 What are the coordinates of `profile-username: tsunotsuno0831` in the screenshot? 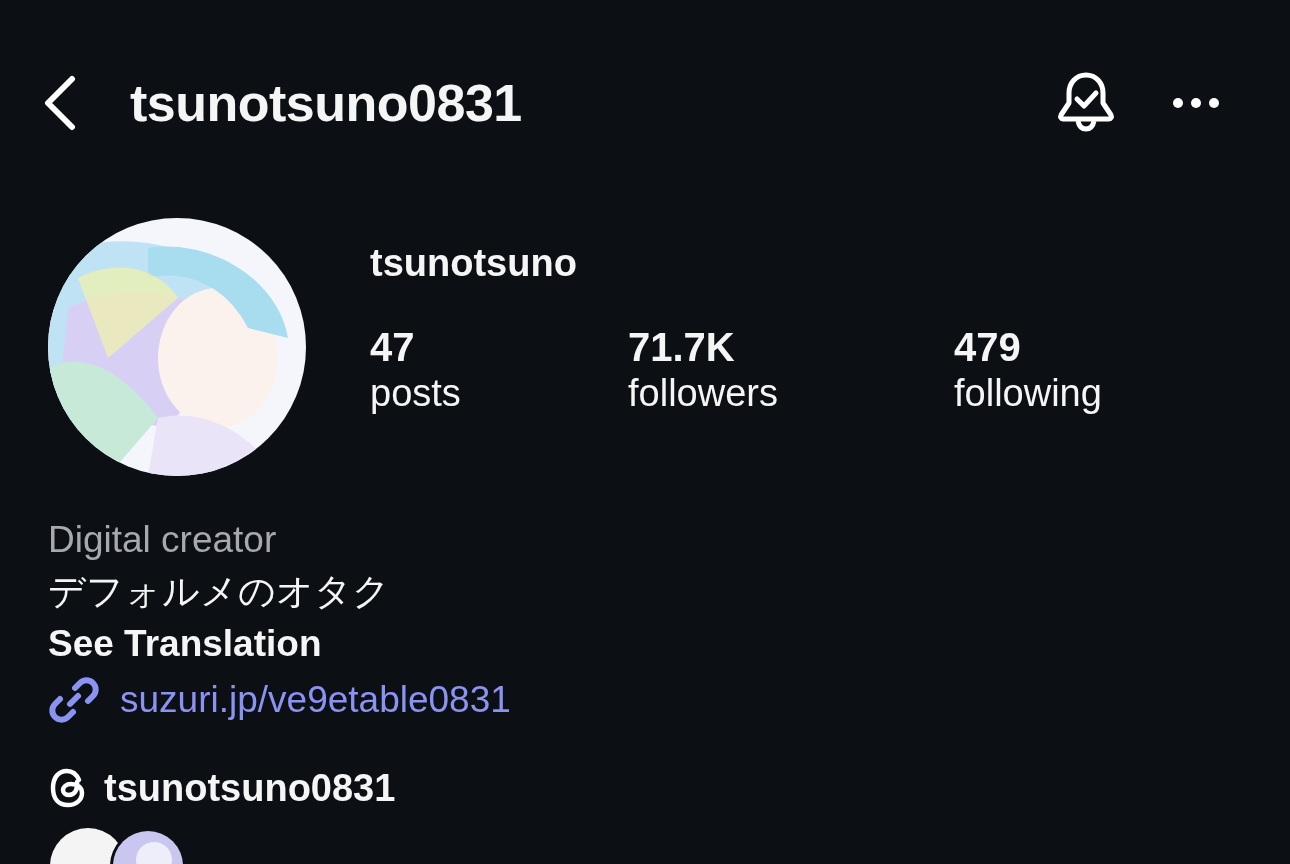 It's located at (326, 103).